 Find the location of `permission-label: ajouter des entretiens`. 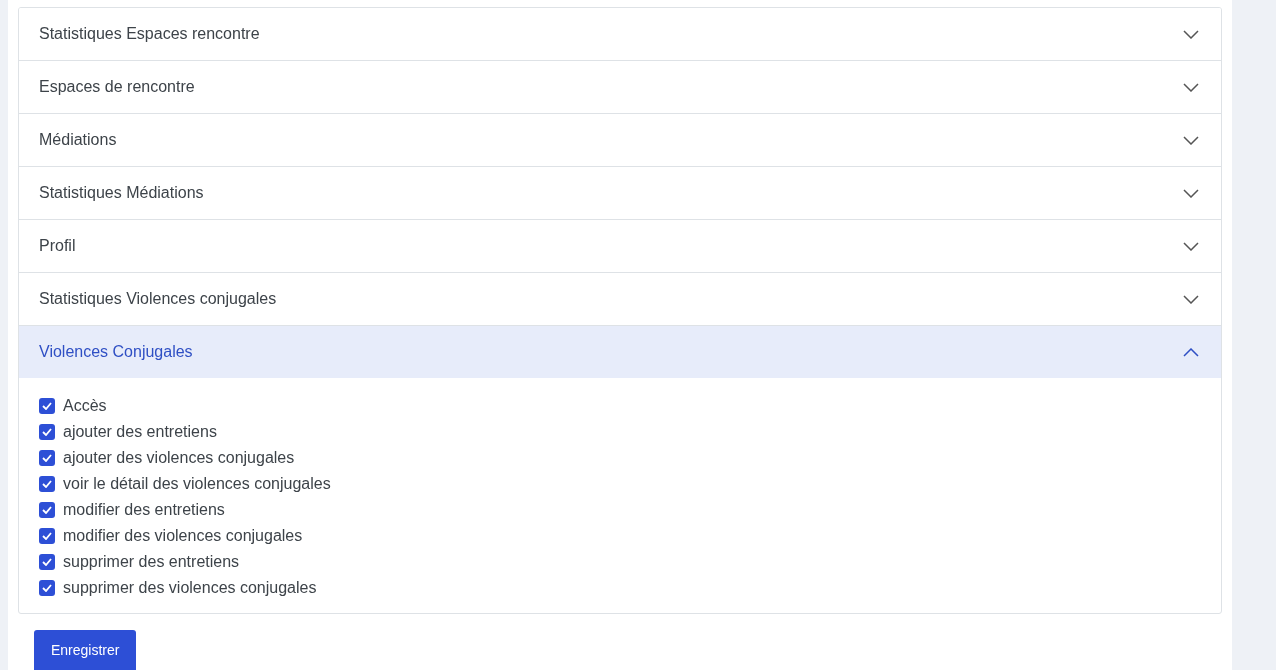

permission-label: ajouter des entretiens is located at coordinates (140, 432).